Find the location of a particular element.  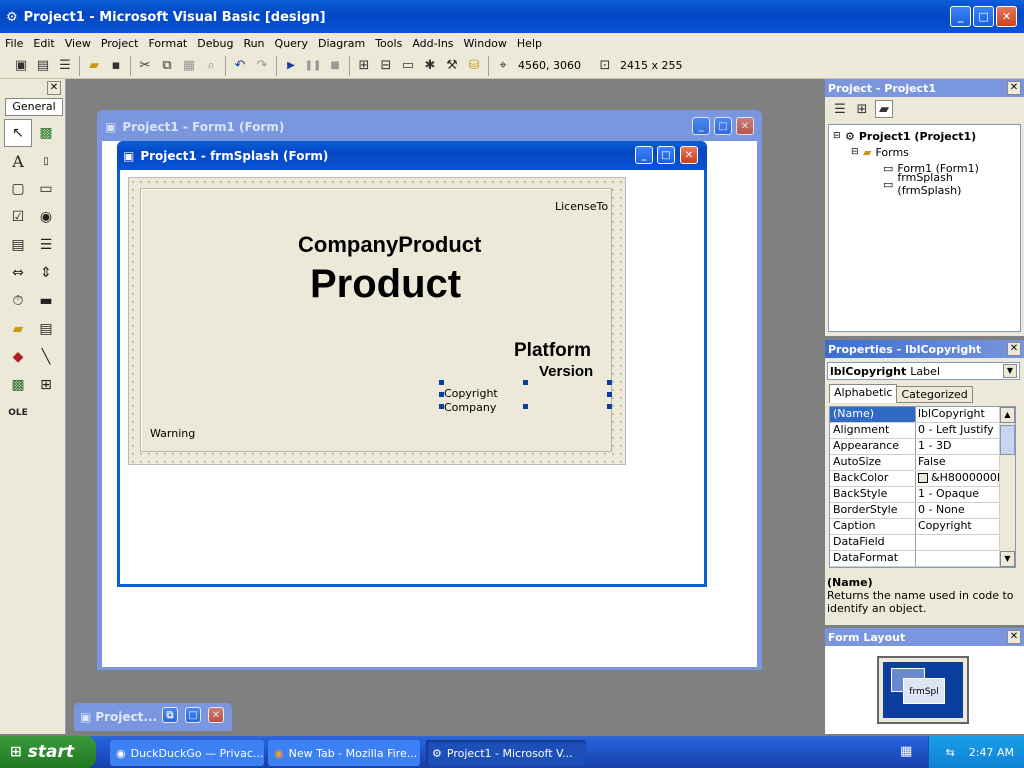

start-button: ⊞ start is located at coordinates (48, 752).